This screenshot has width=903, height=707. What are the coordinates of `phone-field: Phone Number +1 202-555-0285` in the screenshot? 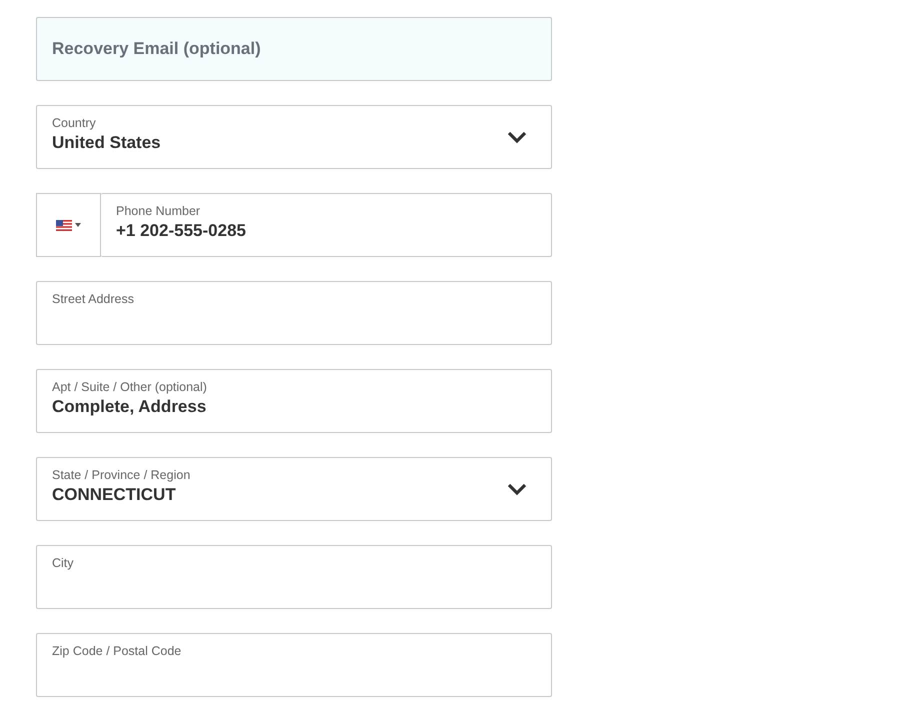 It's located at (326, 225).